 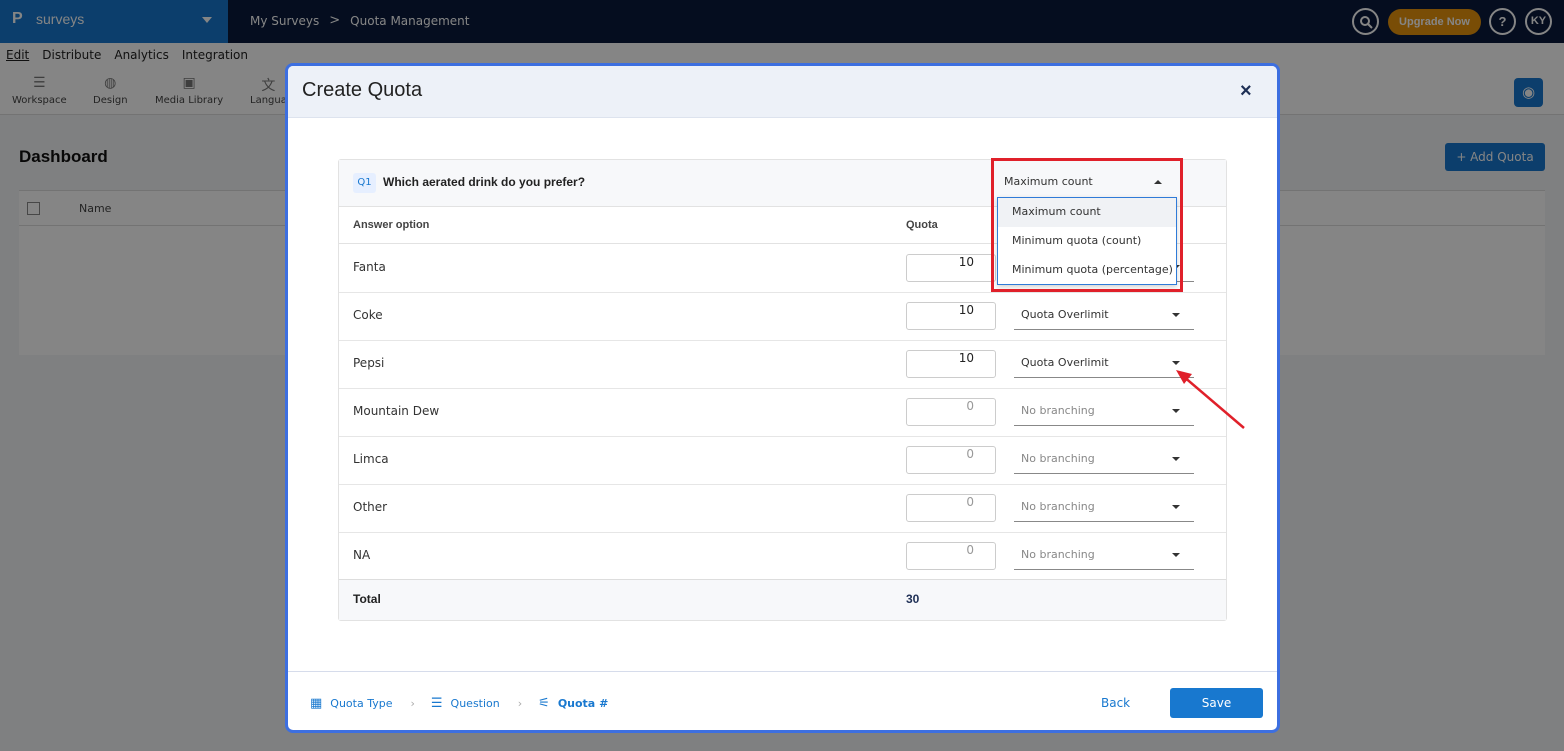 I want to click on step-indicator: ▦ Quota Type › ☰ Question › ⚟ Quota #, so click(x=459, y=703).